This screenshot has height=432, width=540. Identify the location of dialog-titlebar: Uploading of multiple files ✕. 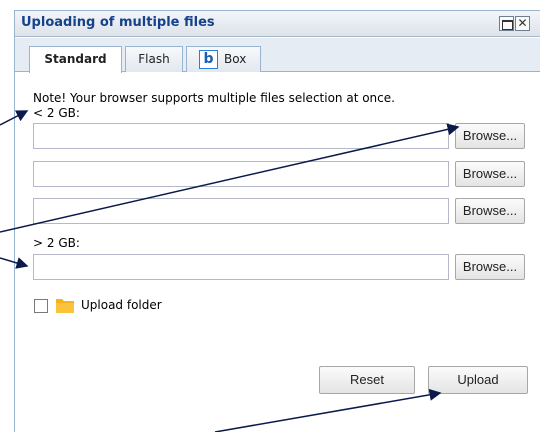
(277, 24).